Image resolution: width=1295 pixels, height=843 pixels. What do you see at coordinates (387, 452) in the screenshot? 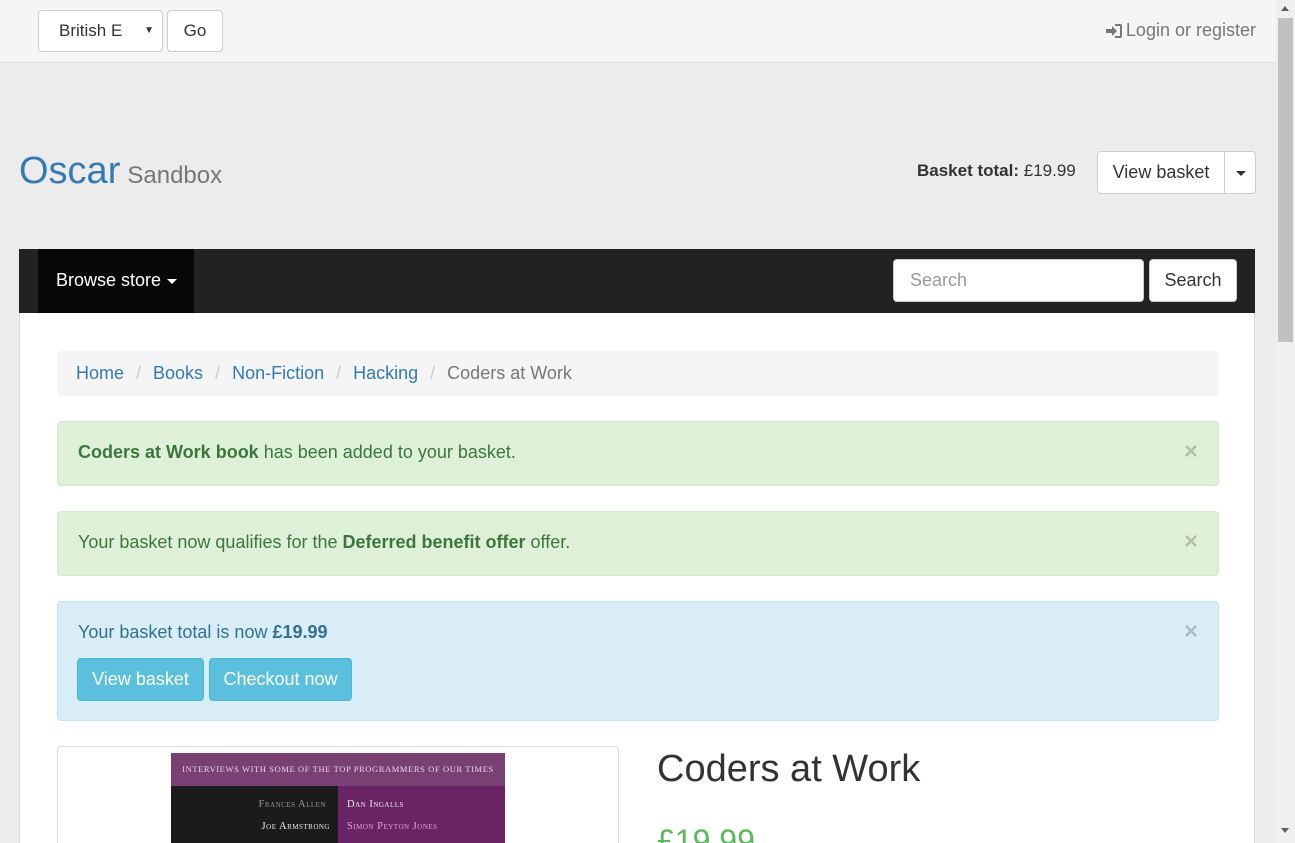
I see `alert-message: has been added to your basket.` at bounding box center [387, 452].